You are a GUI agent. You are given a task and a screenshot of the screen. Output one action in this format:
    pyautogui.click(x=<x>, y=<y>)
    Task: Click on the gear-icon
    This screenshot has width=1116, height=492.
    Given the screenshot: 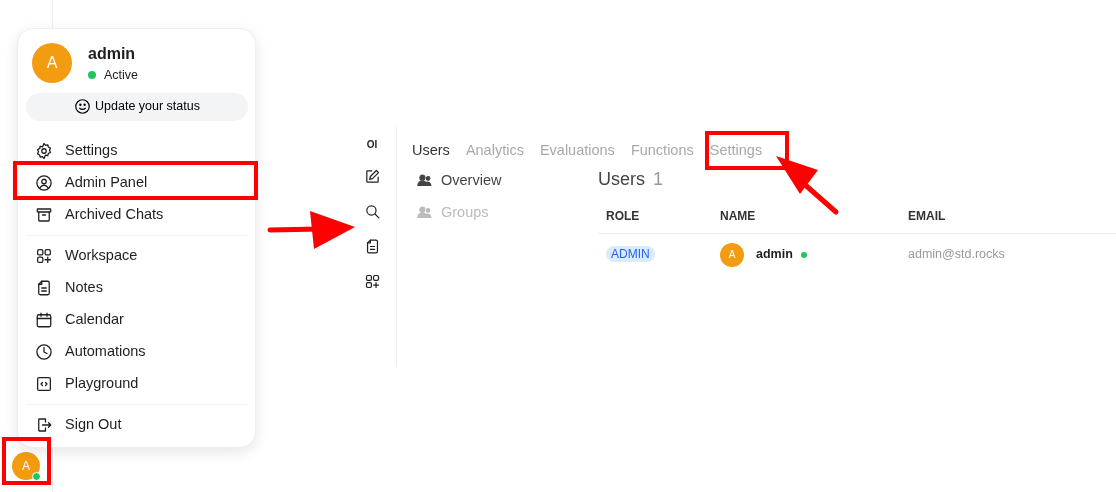 What is the action you would take?
    pyautogui.click(x=44, y=150)
    